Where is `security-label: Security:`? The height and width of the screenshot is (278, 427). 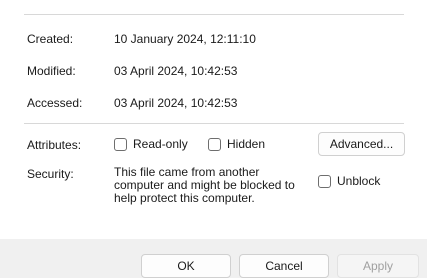
security-label: Security: is located at coordinates (50, 174).